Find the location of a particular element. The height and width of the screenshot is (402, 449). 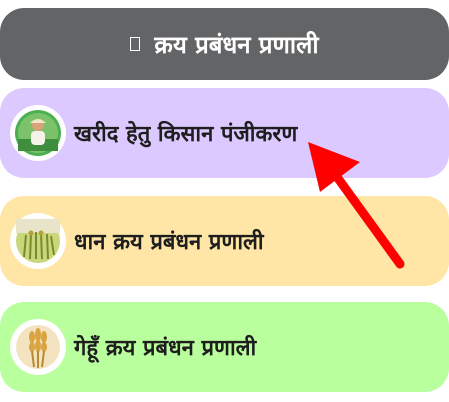

document-icon is located at coordinates (135, 44).